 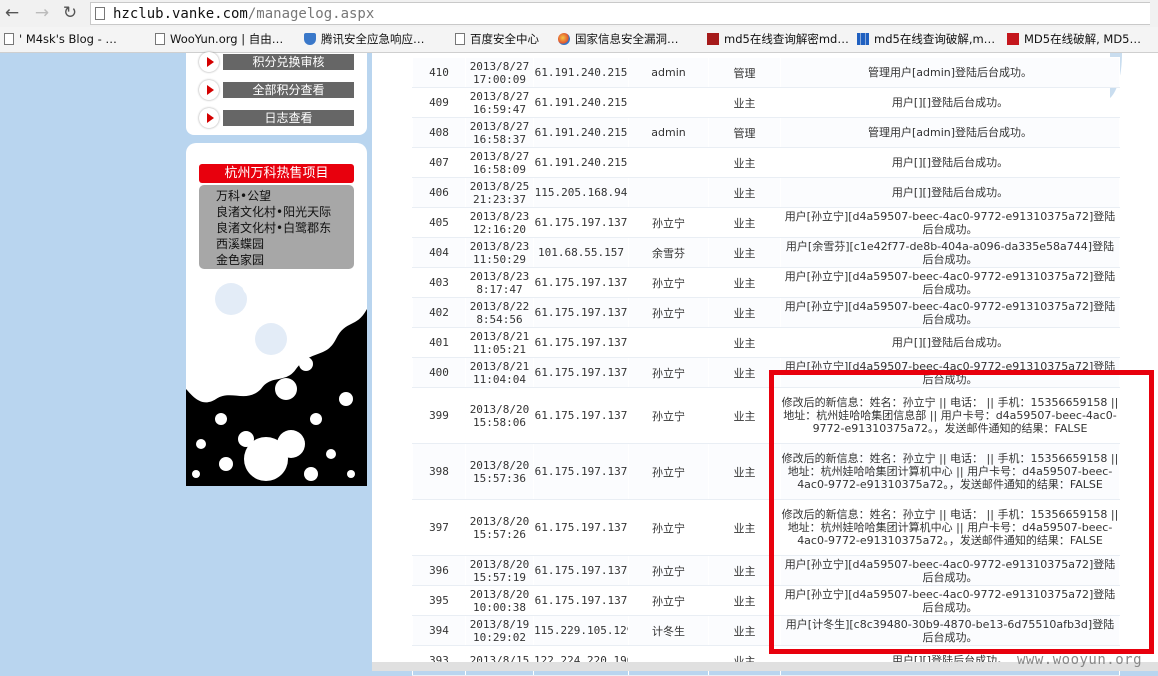 What do you see at coordinates (499, 637) in the screenshot?
I see `log-time: 10:29:02` at bounding box center [499, 637].